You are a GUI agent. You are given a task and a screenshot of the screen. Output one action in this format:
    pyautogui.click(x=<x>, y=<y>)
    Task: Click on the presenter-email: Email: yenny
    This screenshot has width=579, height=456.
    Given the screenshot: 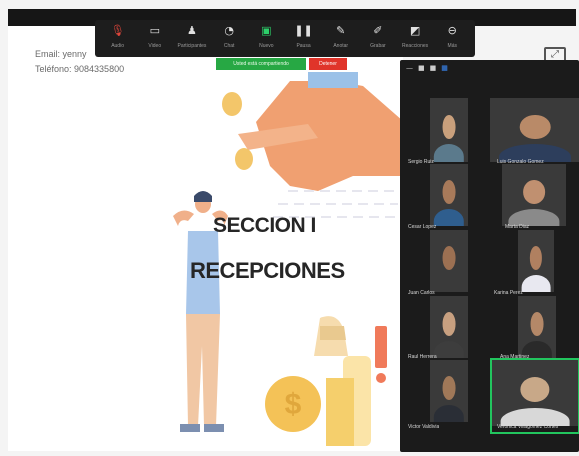 What is the action you would take?
    pyautogui.click(x=61, y=54)
    